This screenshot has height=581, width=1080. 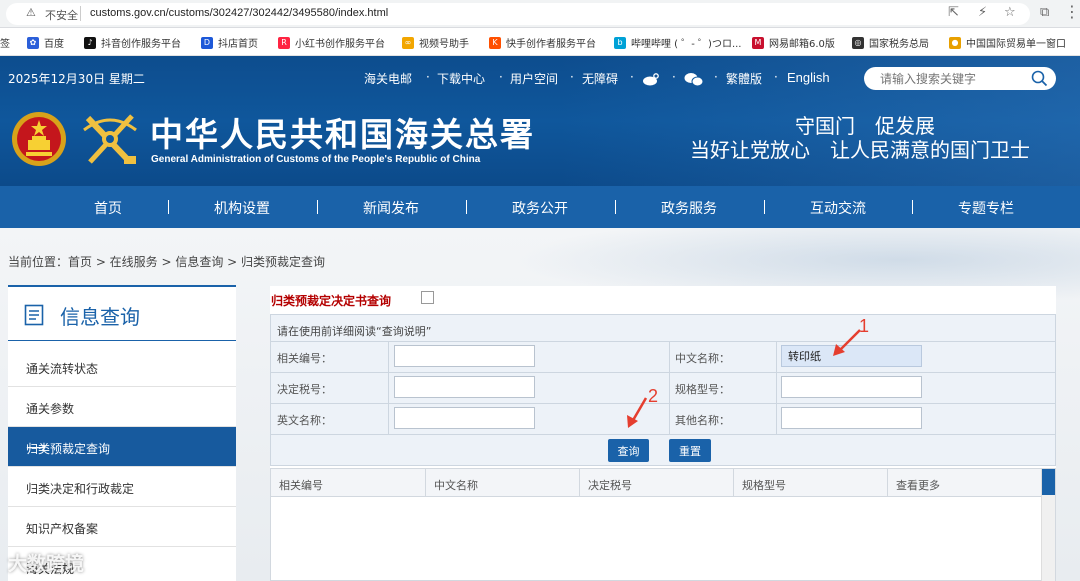 I want to click on results-table-header: 相关编号 中文名称 决定税号 规格型号 查看更多, so click(x=656, y=483).